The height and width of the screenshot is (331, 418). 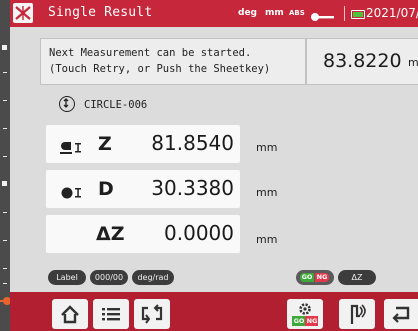 I want to click on status-message-line2: (Touch Retry, or Push the Sheetkey), so click(x=160, y=69).